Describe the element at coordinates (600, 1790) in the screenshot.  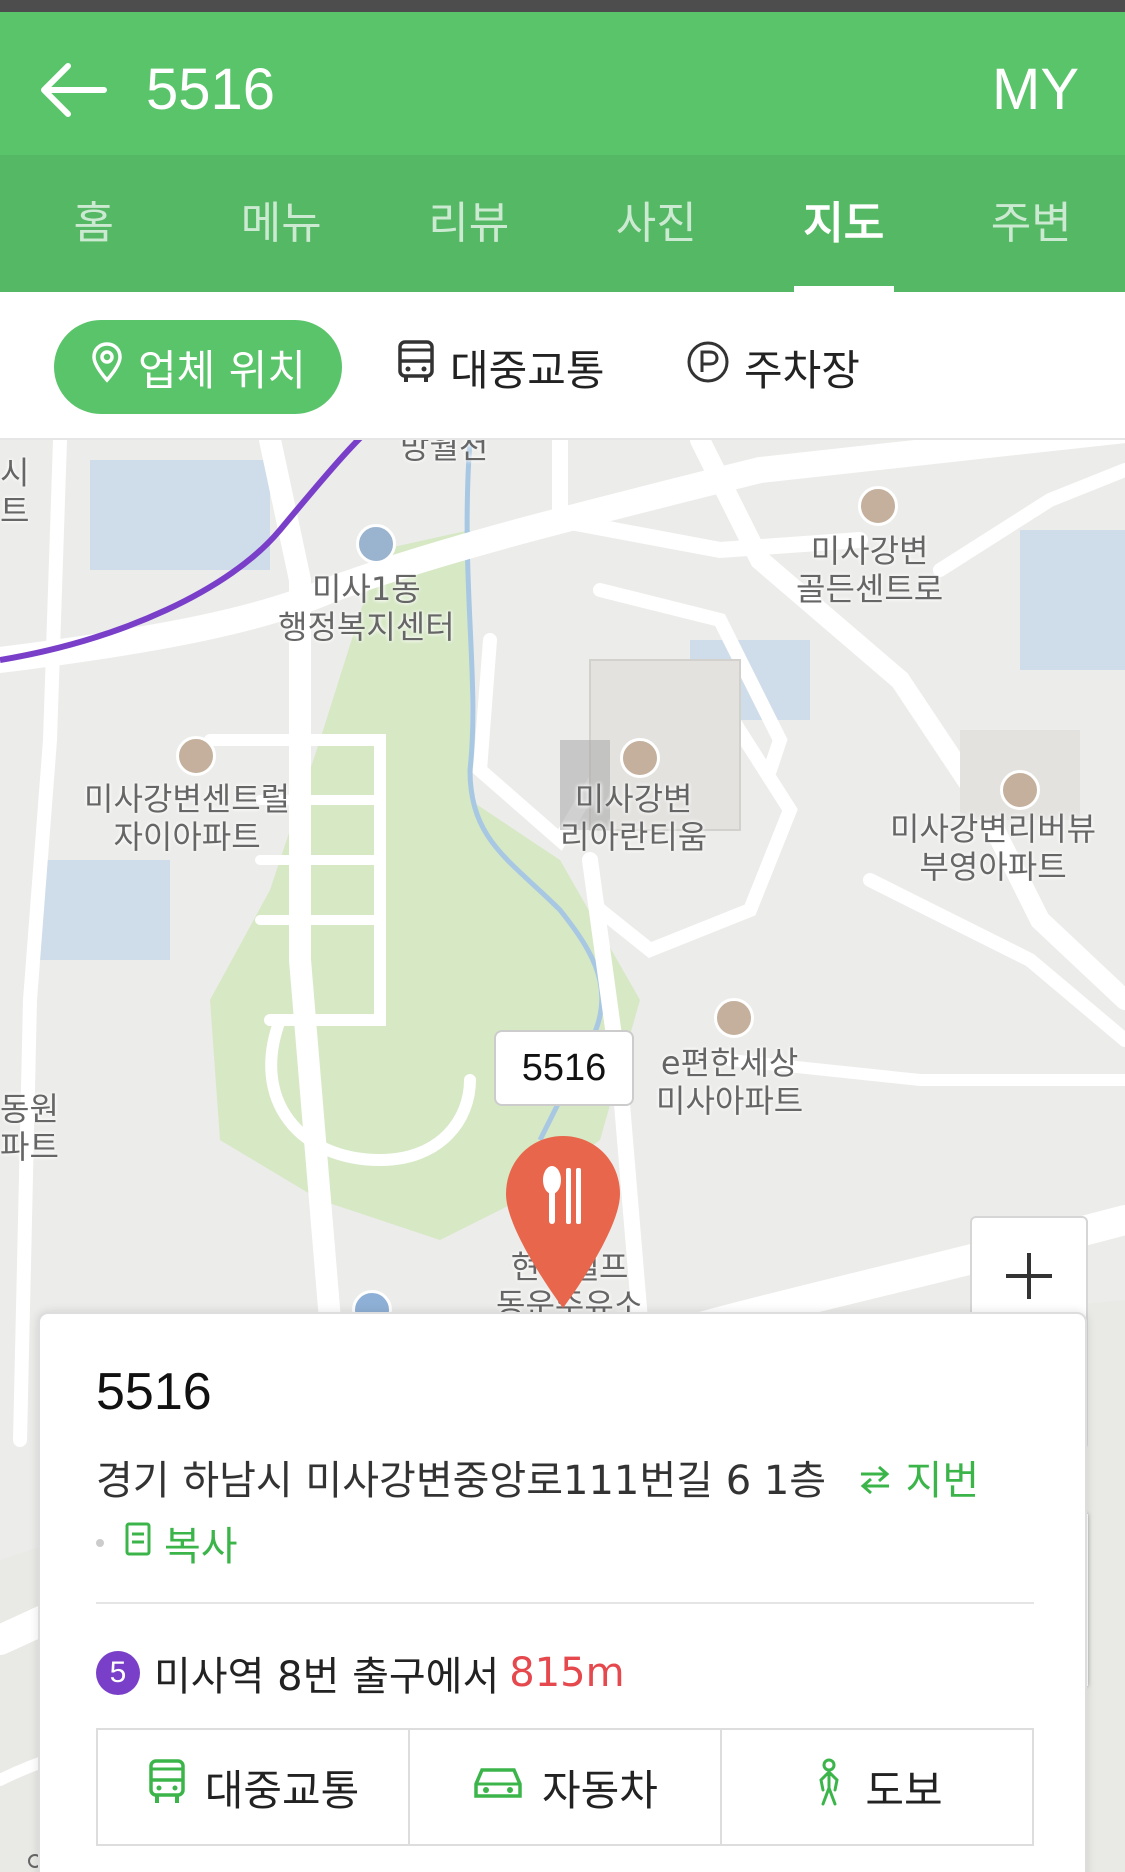
I see `route-car-label: 자동차` at that location.